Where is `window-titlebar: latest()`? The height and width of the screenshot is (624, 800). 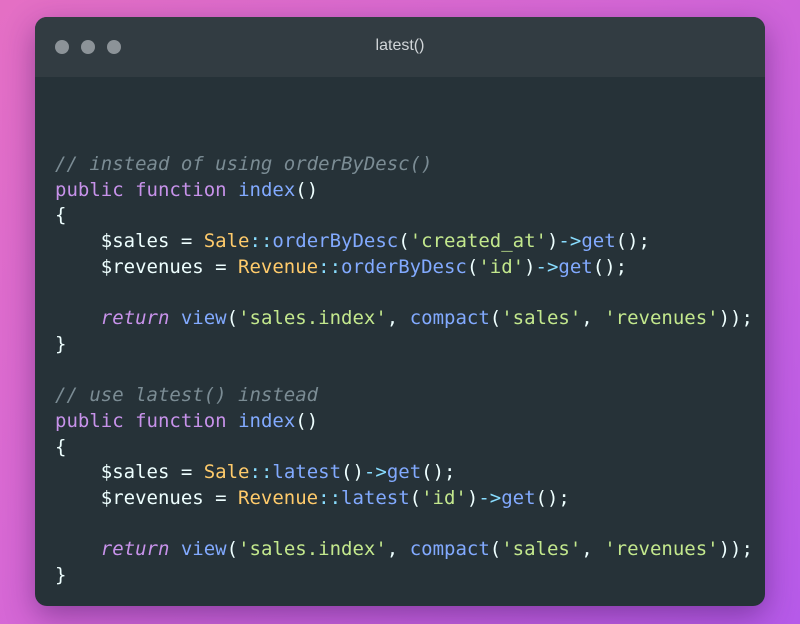 window-titlebar: latest() is located at coordinates (400, 47).